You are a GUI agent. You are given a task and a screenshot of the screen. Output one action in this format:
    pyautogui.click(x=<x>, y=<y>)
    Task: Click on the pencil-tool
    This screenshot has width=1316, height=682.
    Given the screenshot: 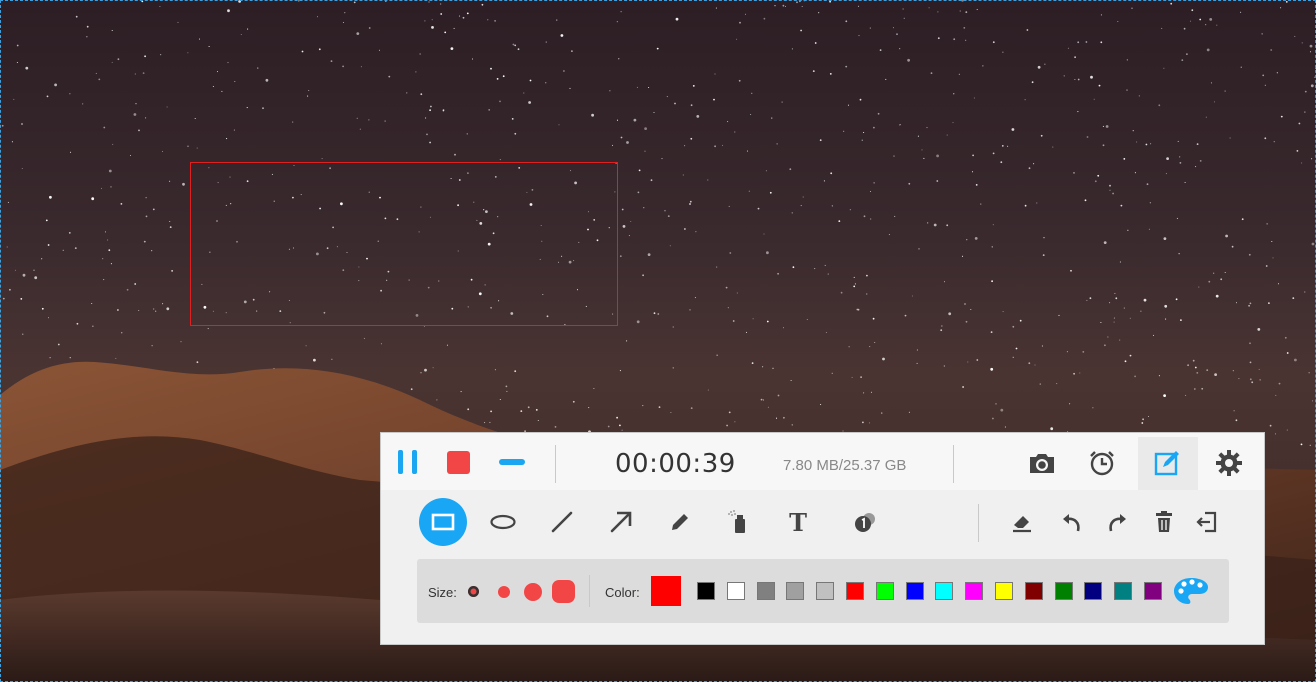 What is the action you would take?
    pyautogui.click(x=680, y=522)
    